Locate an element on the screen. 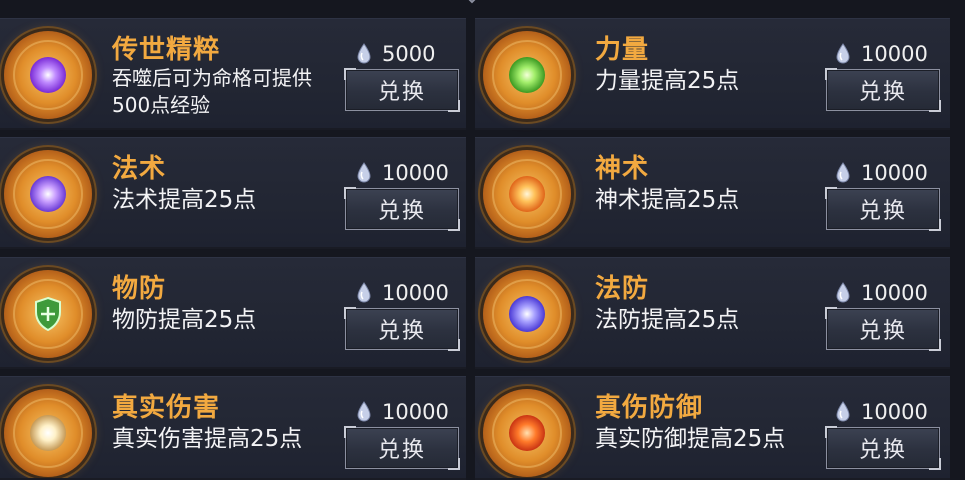 The width and height of the screenshot is (965, 480). exchange-card-2: 法术 法术提高25点 10000 兑换 is located at coordinates (233, 193).